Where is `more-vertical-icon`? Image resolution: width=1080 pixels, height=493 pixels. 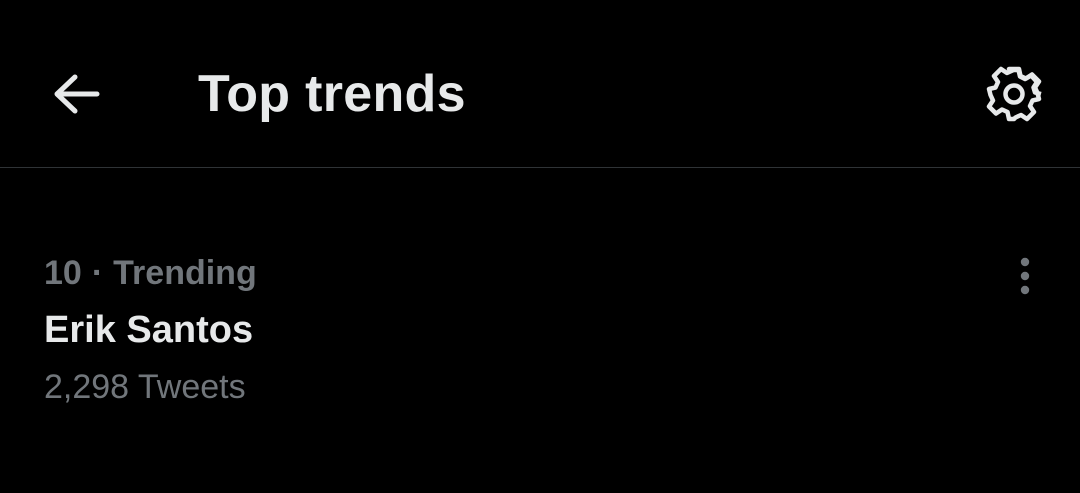
more-vertical-icon is located at coordinates (1025, 276).